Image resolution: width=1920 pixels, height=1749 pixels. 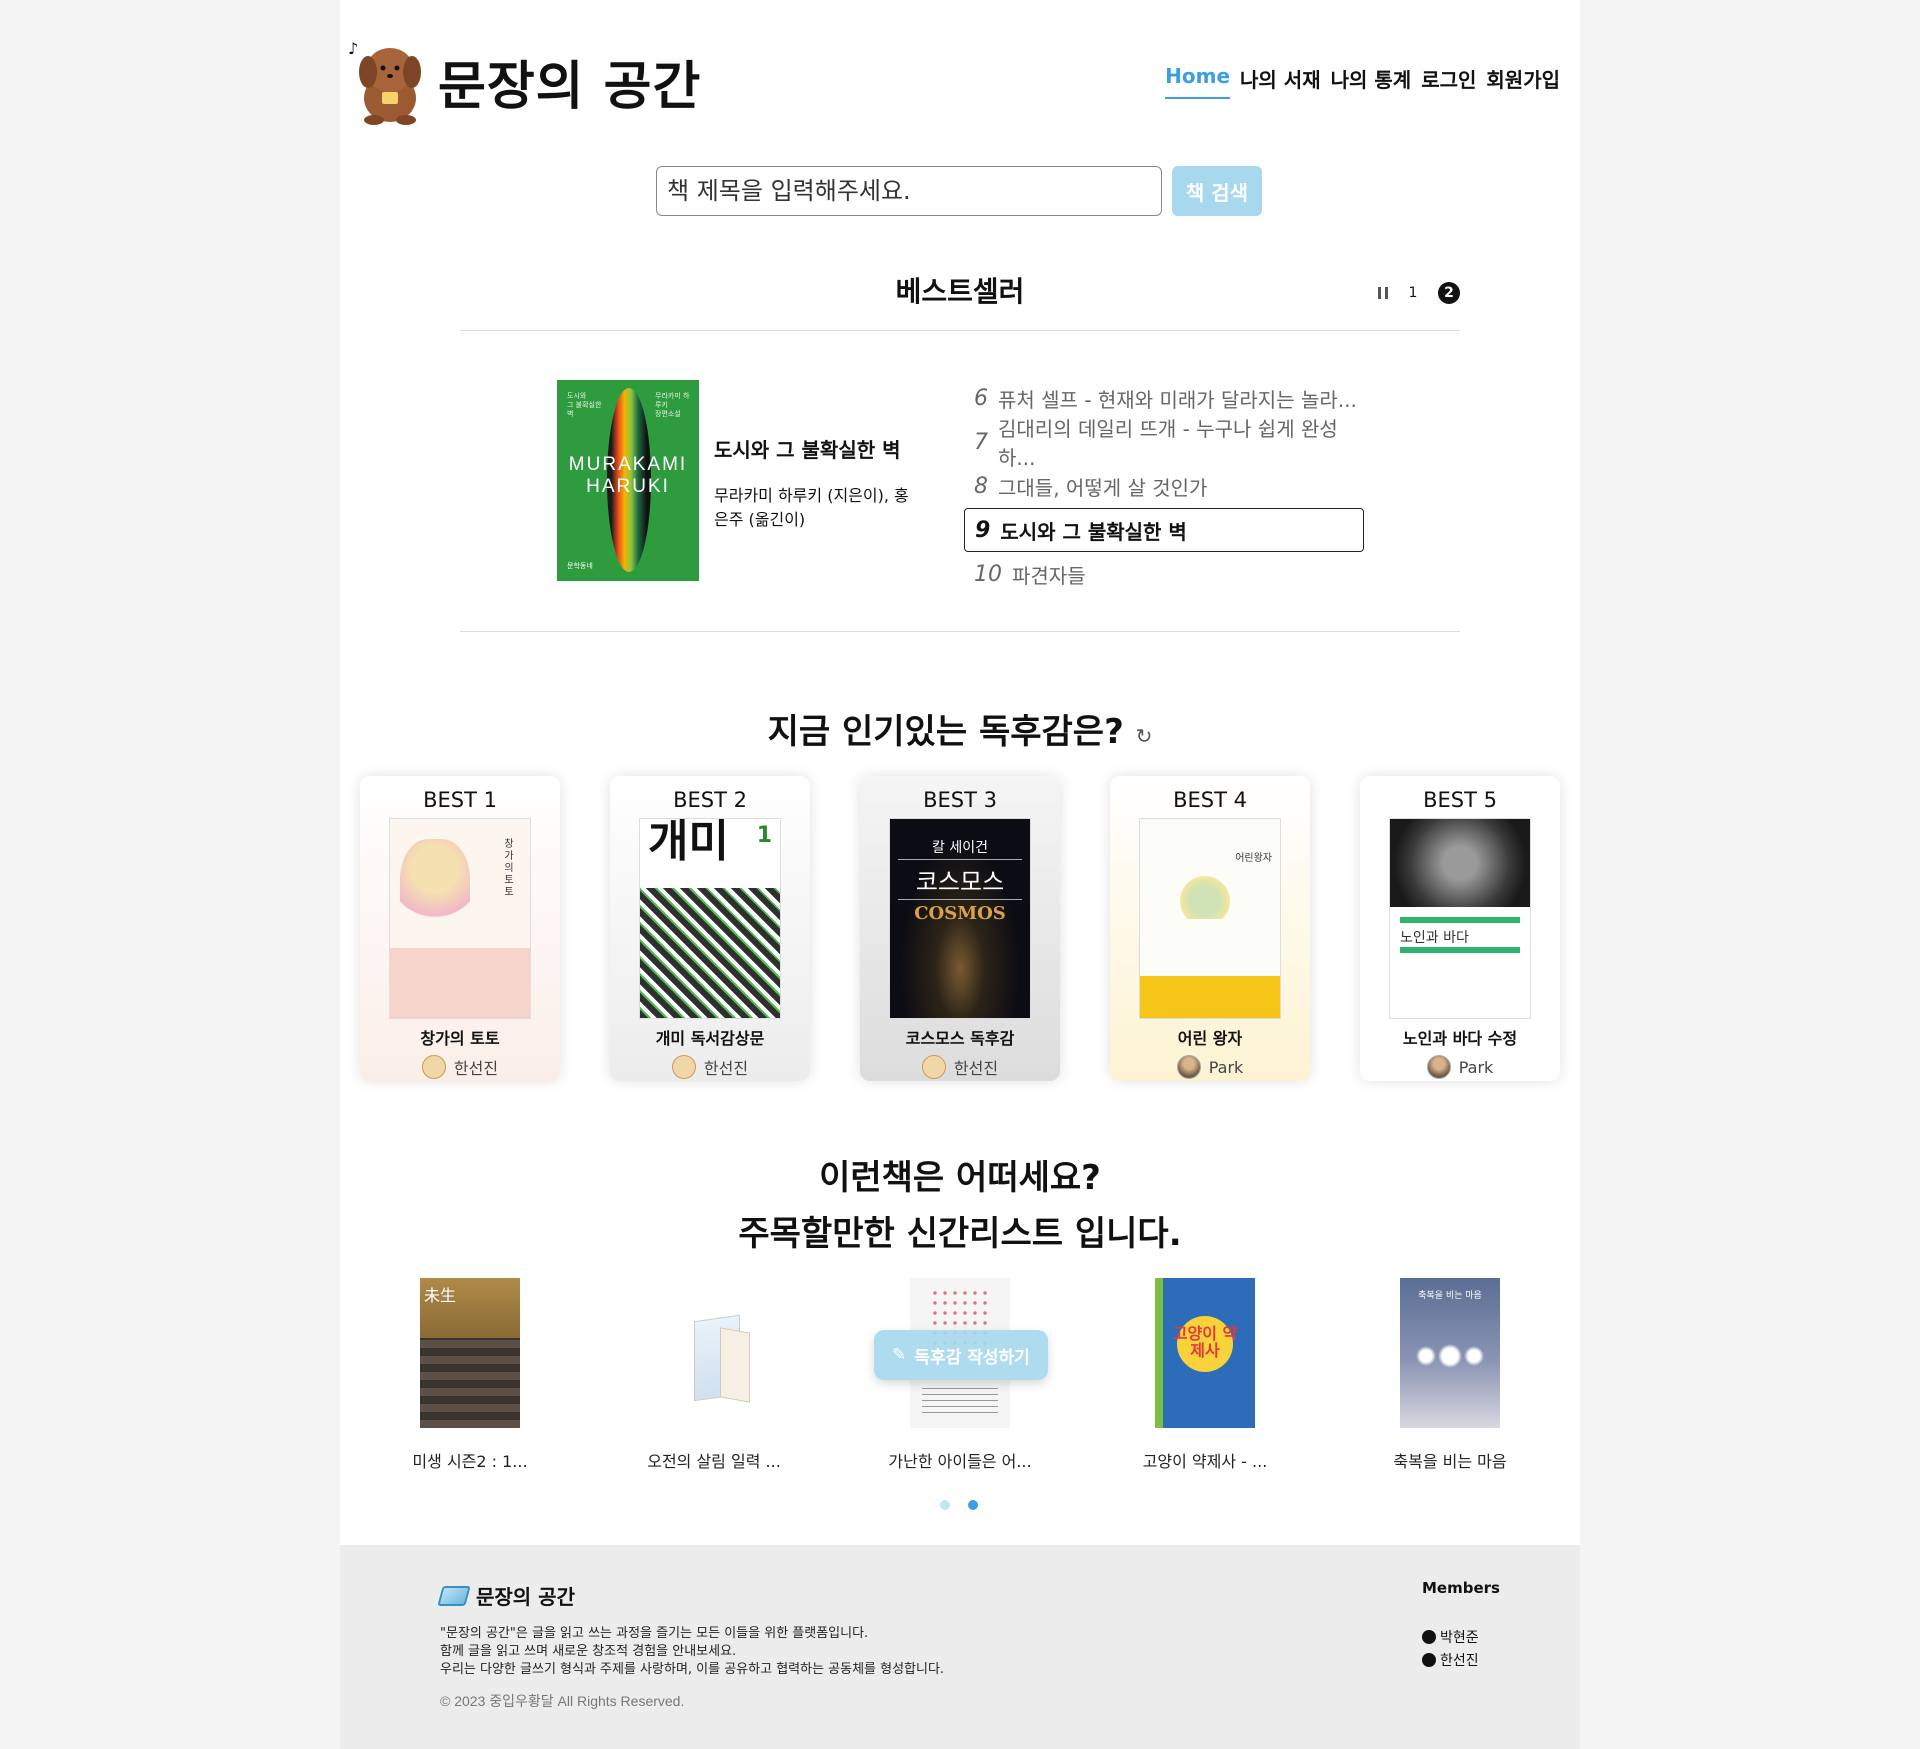 What do you see at coordinates (1523, 81) in the screenshot?
I see `nav-signup: 회원가입` at bounding box center [1523, 81].